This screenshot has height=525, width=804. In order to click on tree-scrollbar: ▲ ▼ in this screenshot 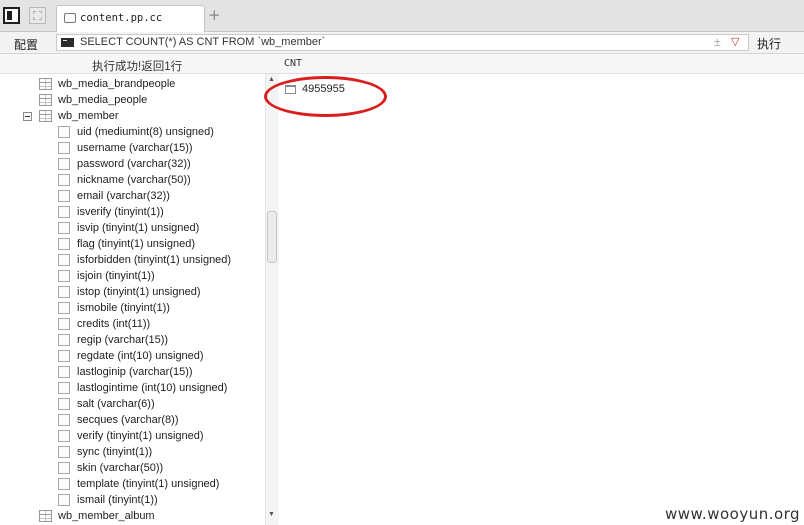, I will do `click(272, 299)`.